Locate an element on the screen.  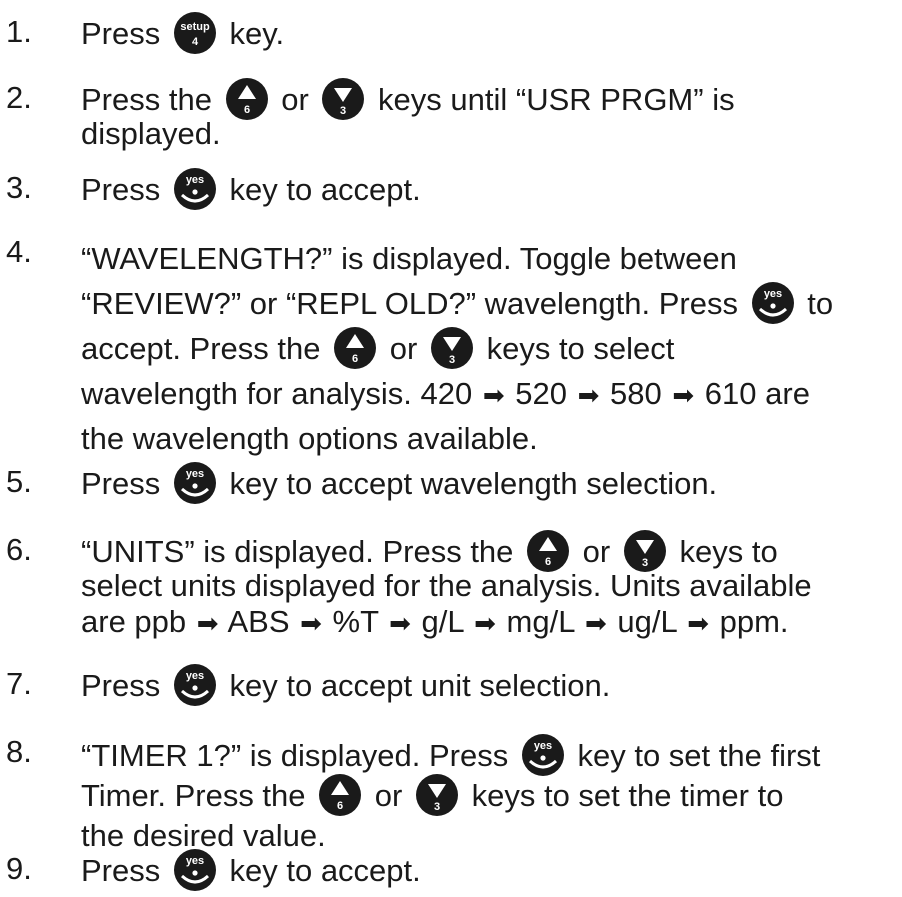
step-text: “TIMER 1?” is displayed. Press is located at coordinates (295, 755).